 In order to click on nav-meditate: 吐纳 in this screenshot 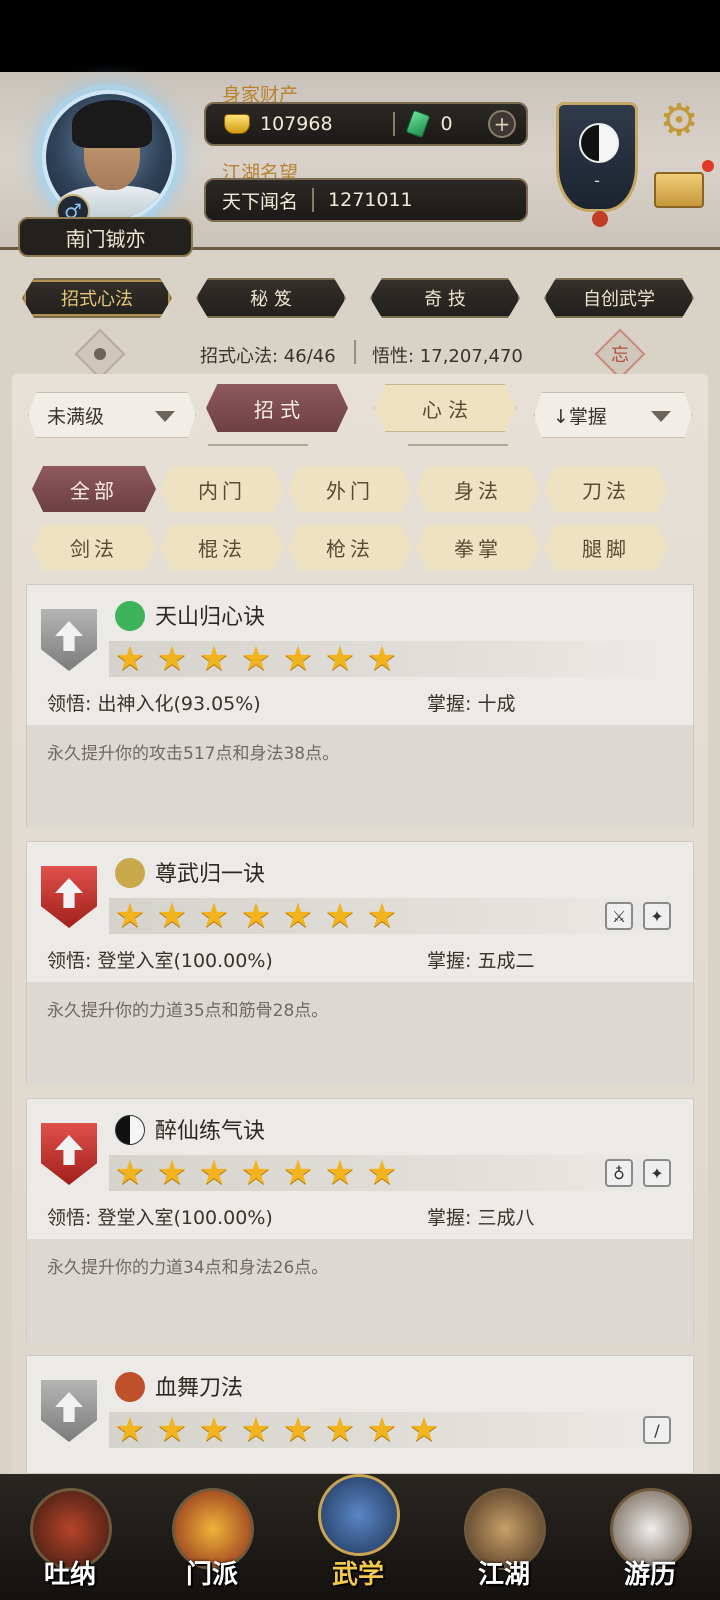, I will do `click(70, 1540)`.